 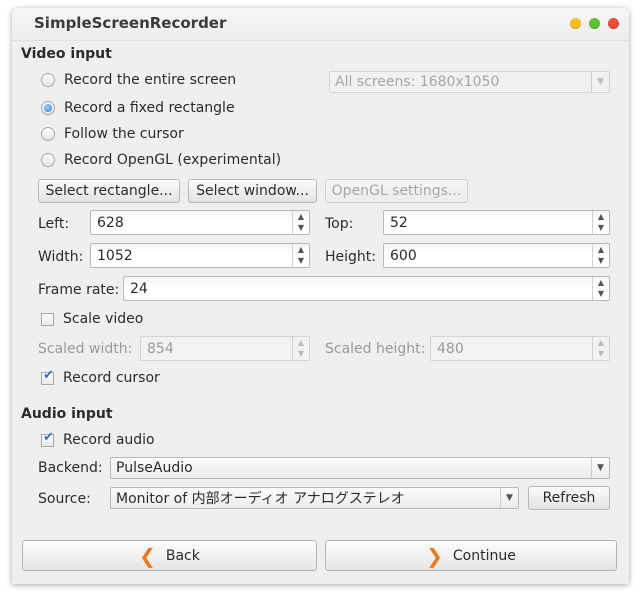 What do you see at coordinates (484, 555) in the screenshot?
I see `continue-label: Continue` at bounding box center [484, 555].